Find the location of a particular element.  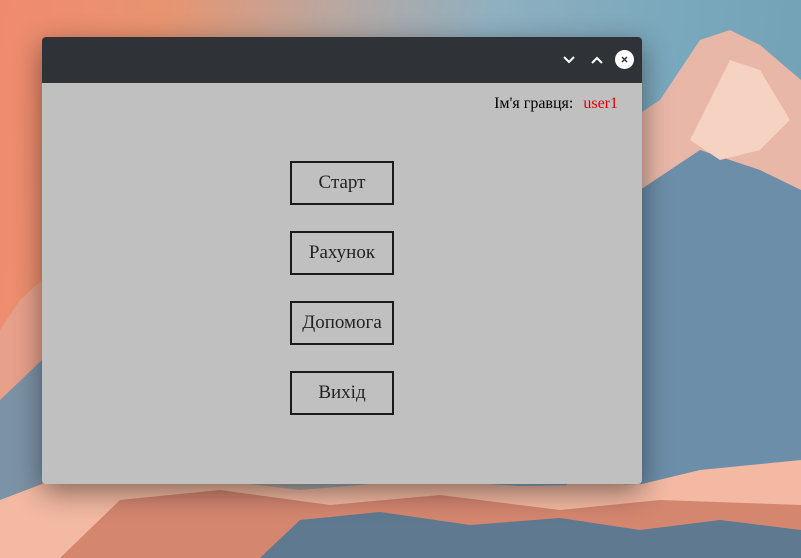

chevron-down-icon is located at coordinates (569, 60).